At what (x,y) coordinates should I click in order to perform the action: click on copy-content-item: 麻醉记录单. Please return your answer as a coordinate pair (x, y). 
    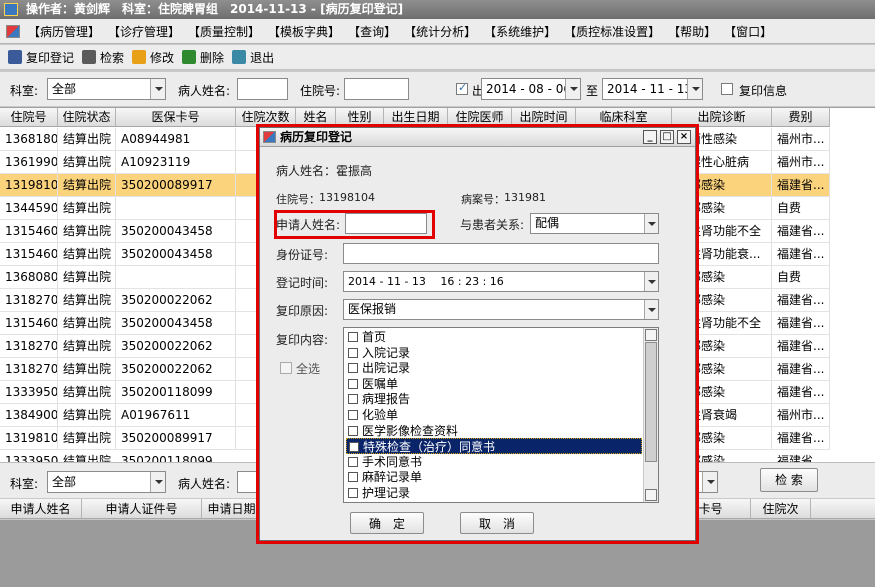
    Looking at the image, I should click on (494, 477).